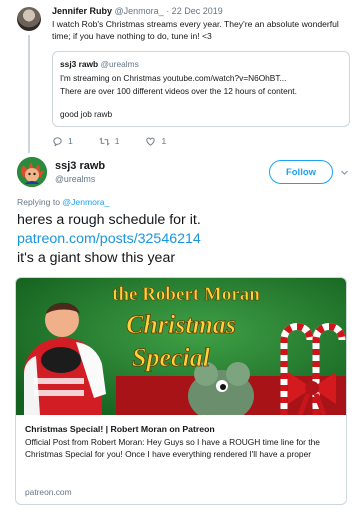 This screenshot has height=512, width=358. I want to click on follow-button: Follow, so click(301, 172).